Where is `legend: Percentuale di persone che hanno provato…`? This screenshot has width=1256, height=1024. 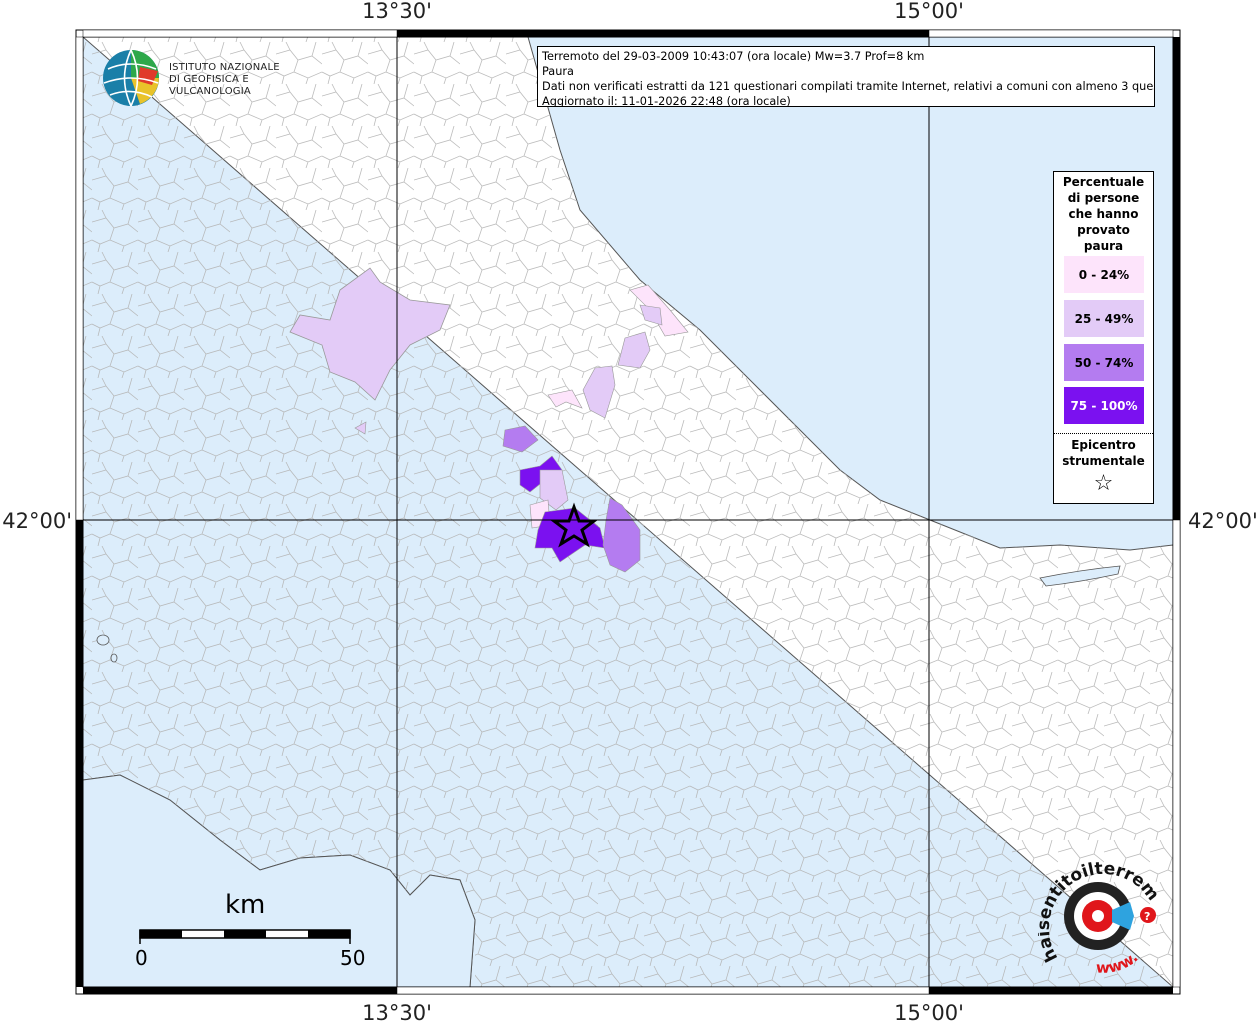
legend: Percentuale di persone che hanno provato… is located at coordinates (1103, 337).